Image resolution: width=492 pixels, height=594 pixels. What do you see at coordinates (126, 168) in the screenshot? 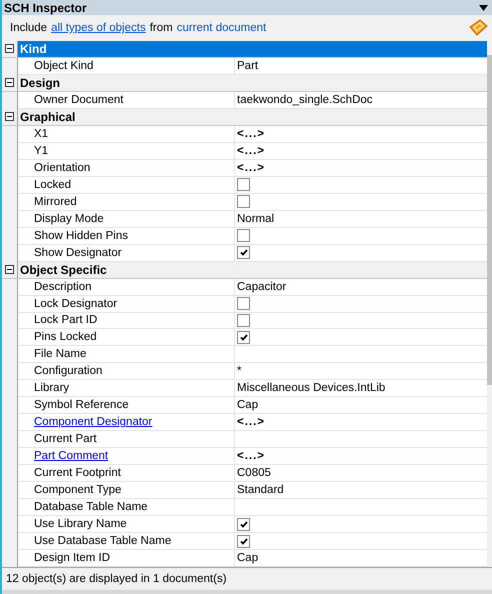
I see `property-name: Orientation` at bounding box center [126, 168].